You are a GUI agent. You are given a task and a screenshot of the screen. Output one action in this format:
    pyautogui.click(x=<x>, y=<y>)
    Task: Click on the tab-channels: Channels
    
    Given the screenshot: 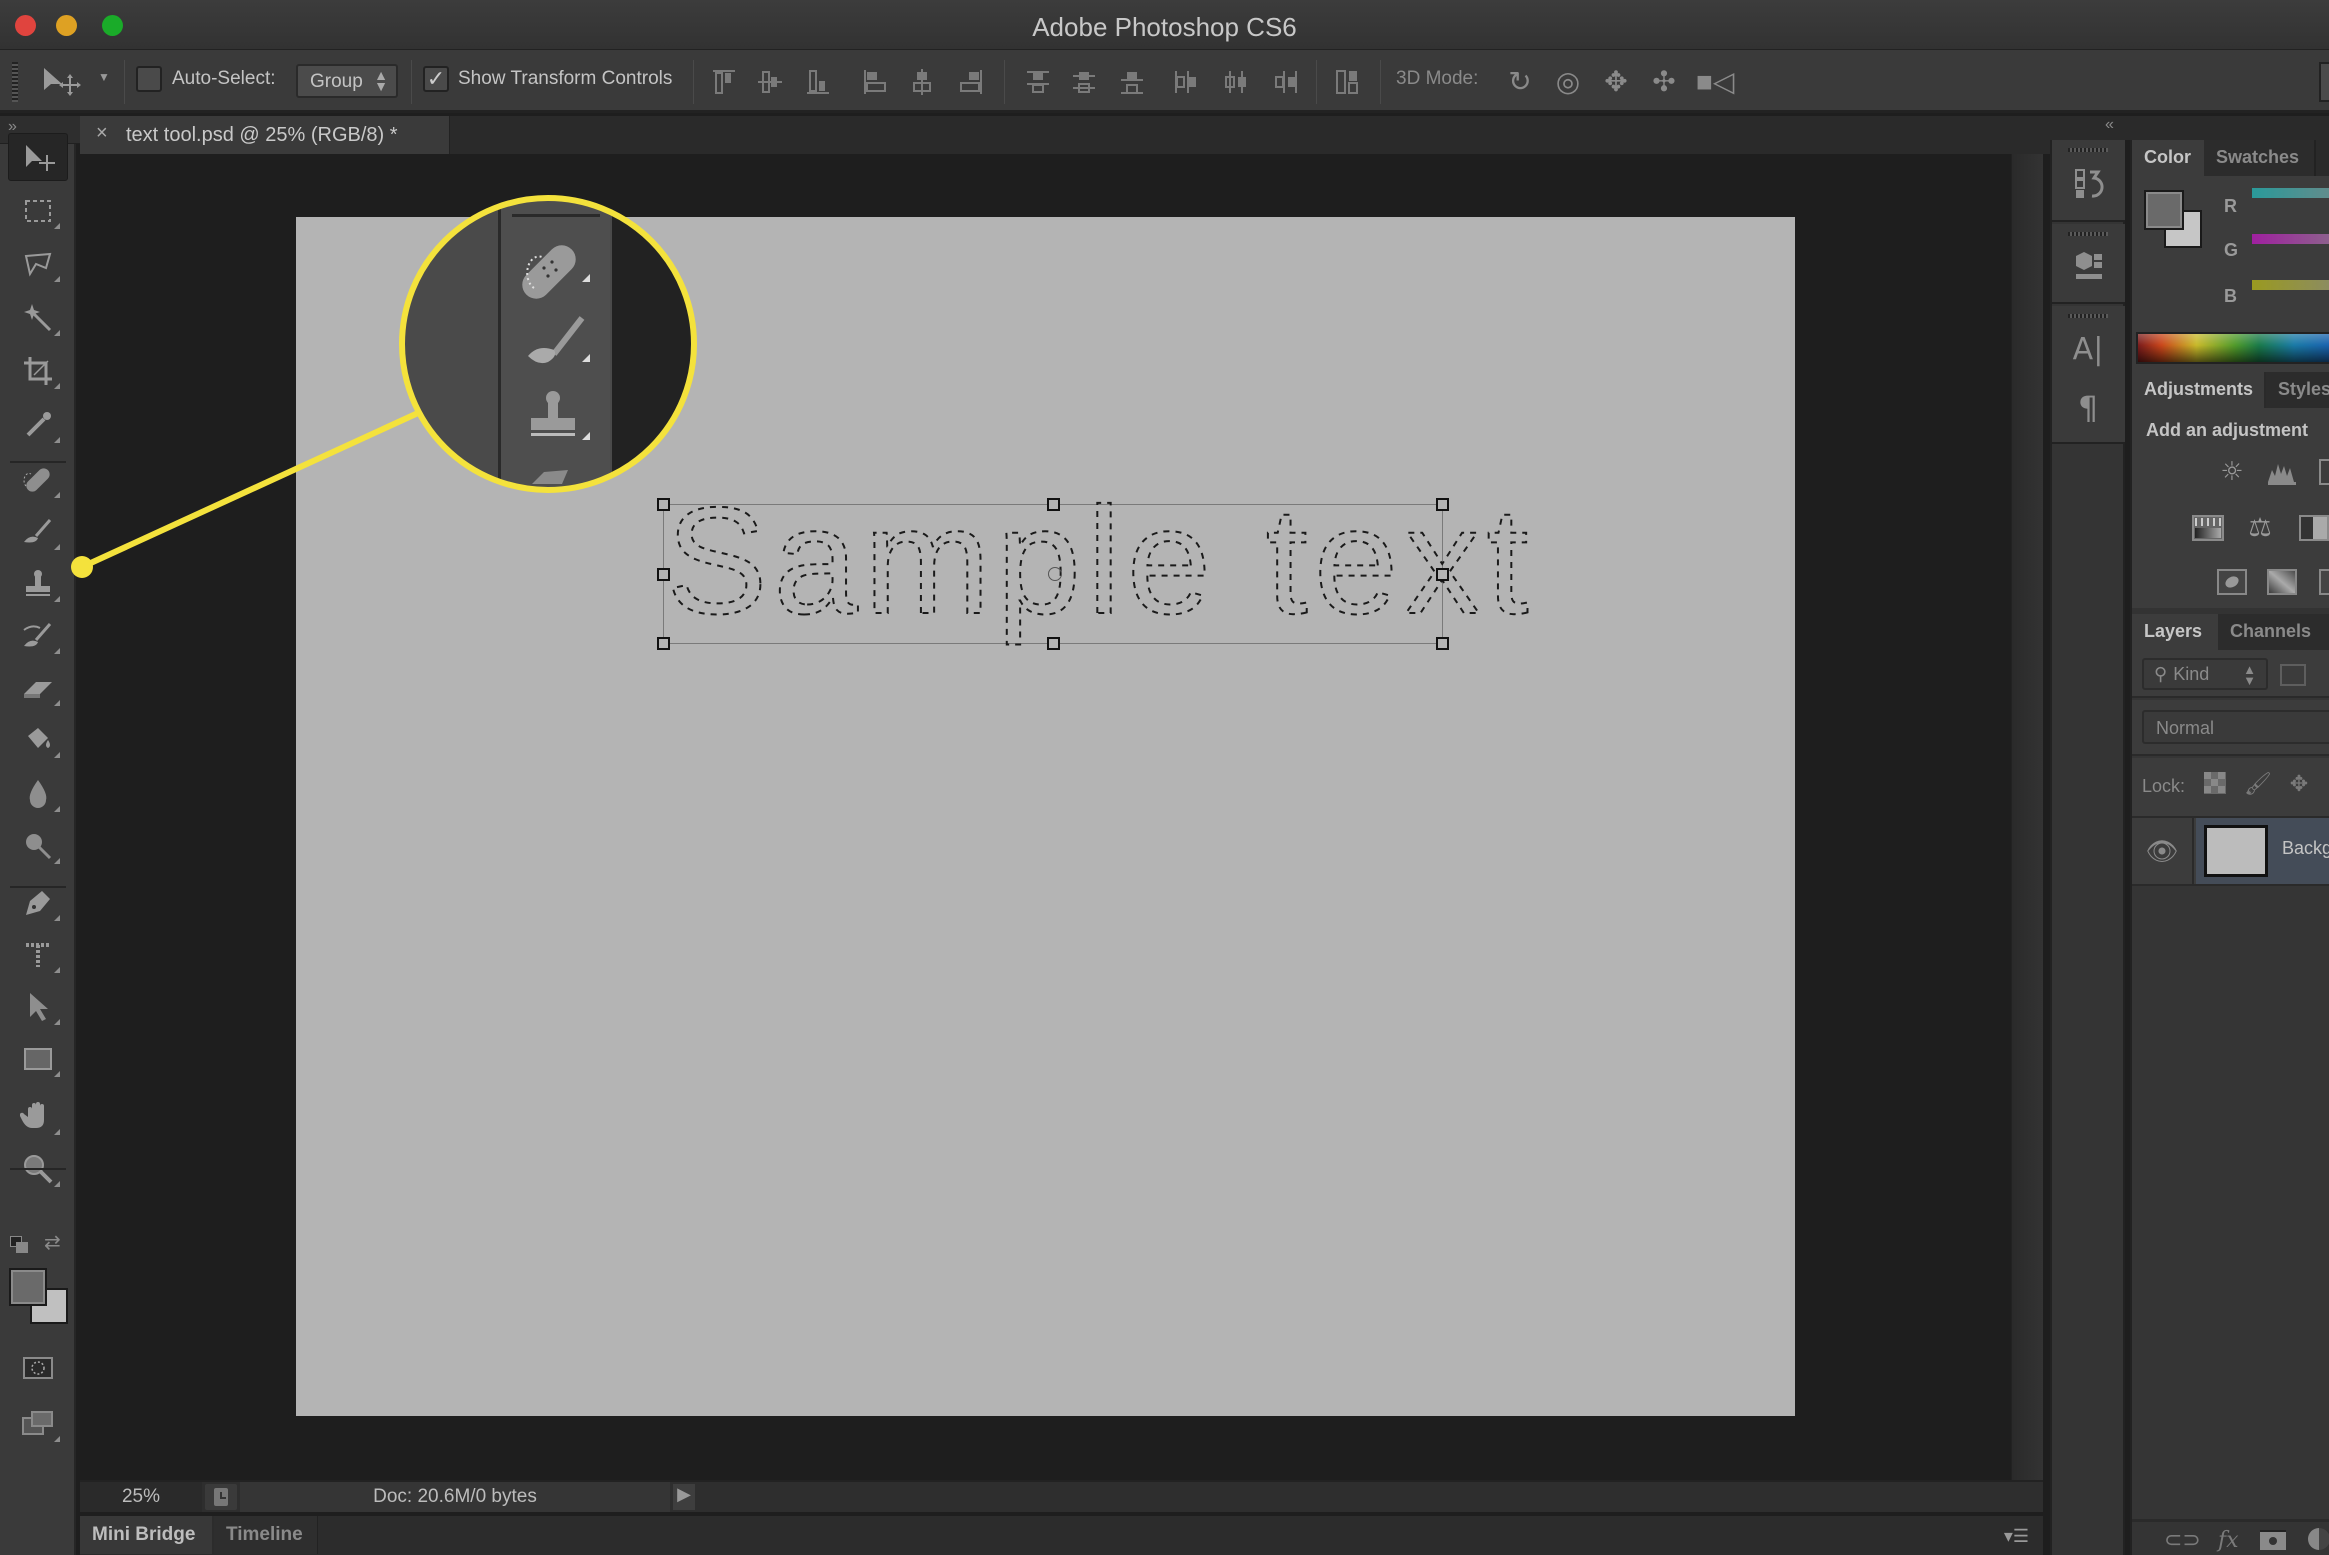 What is the action you would take?
    pyautogui.click(x=2273, y=632)
    